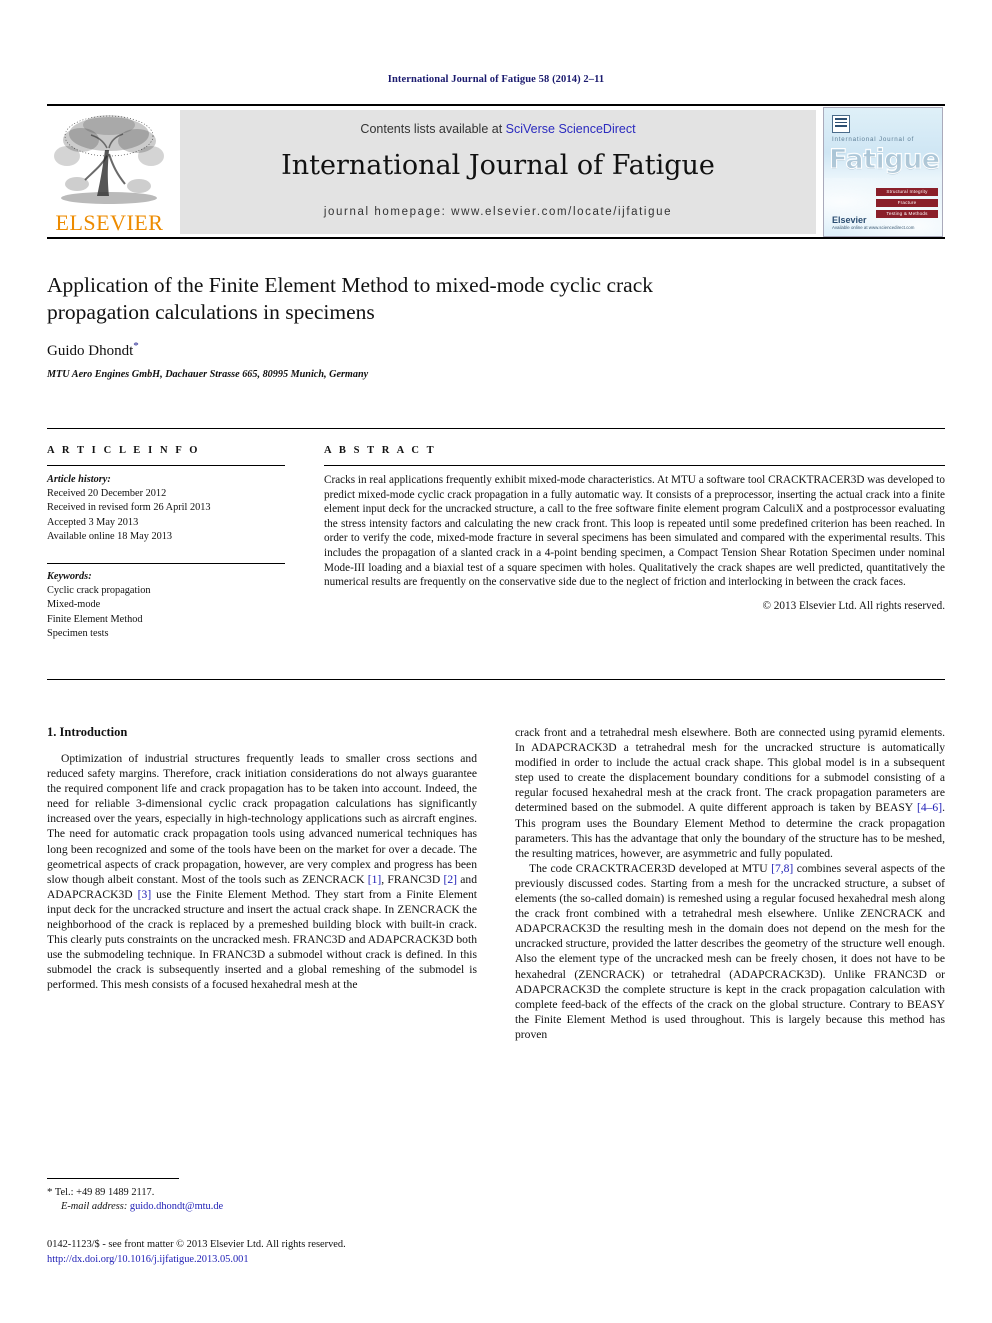 The image size is (992, 1323). What do you see at coordinates (113, 1178) in the screenshot?
I see `footnote-rule` at bounding box center [113, 1178].